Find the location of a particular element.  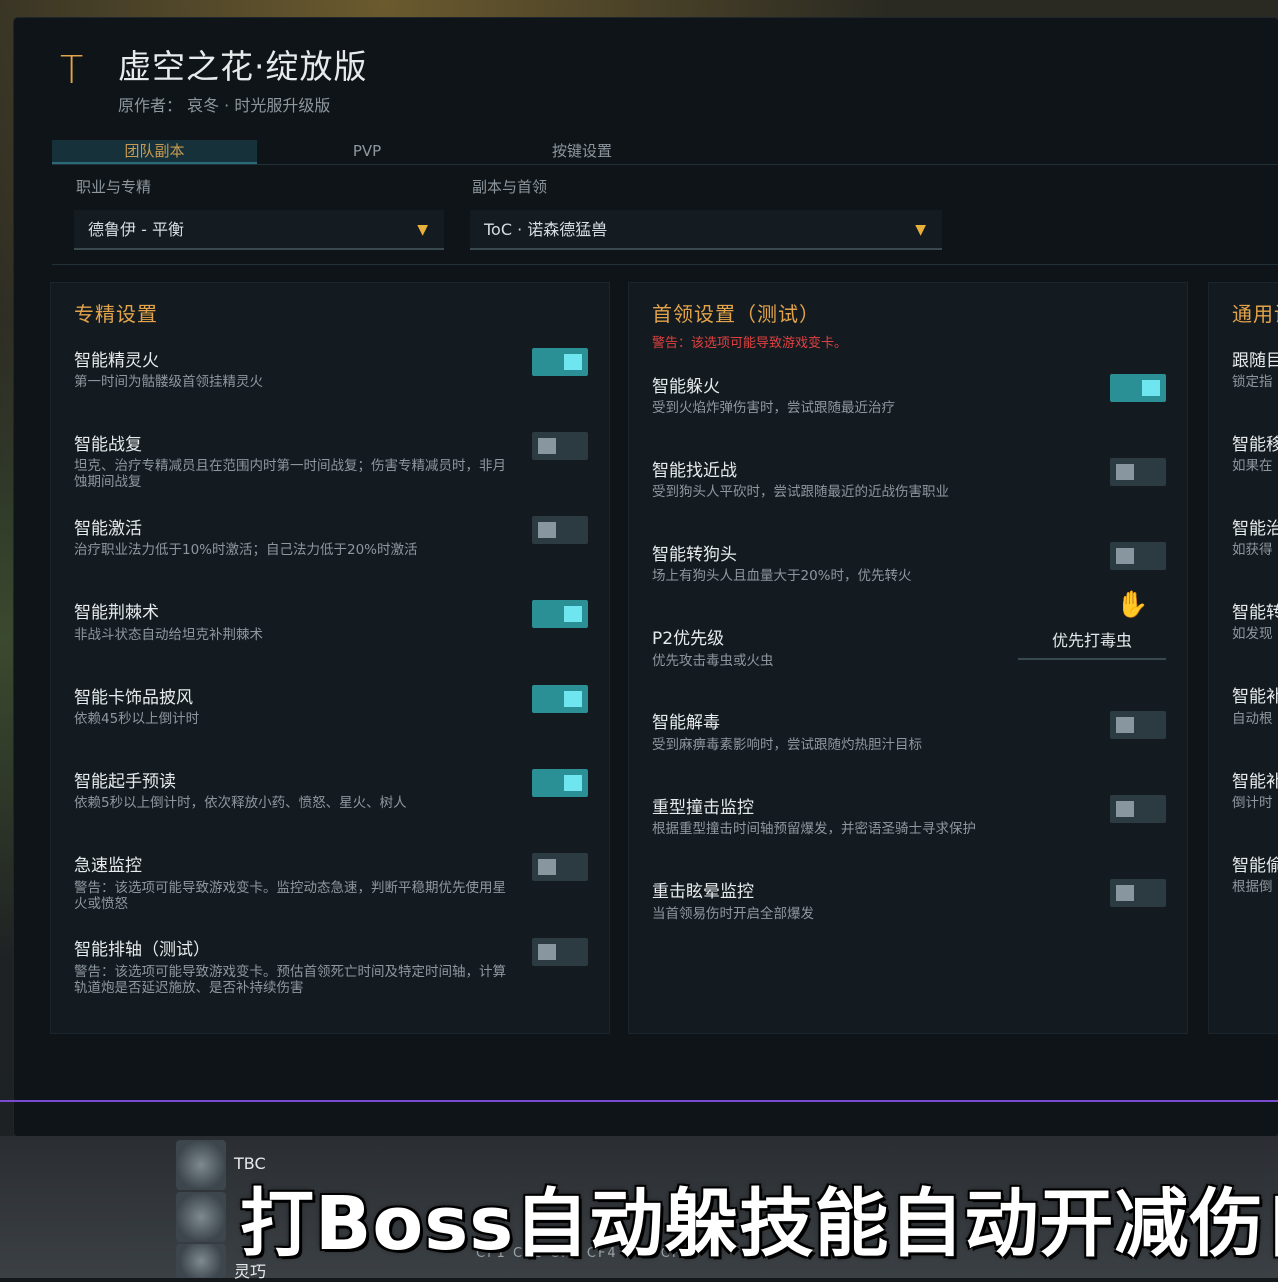

general-option-desc: 如果在 is located at coordinates (1252, 466).